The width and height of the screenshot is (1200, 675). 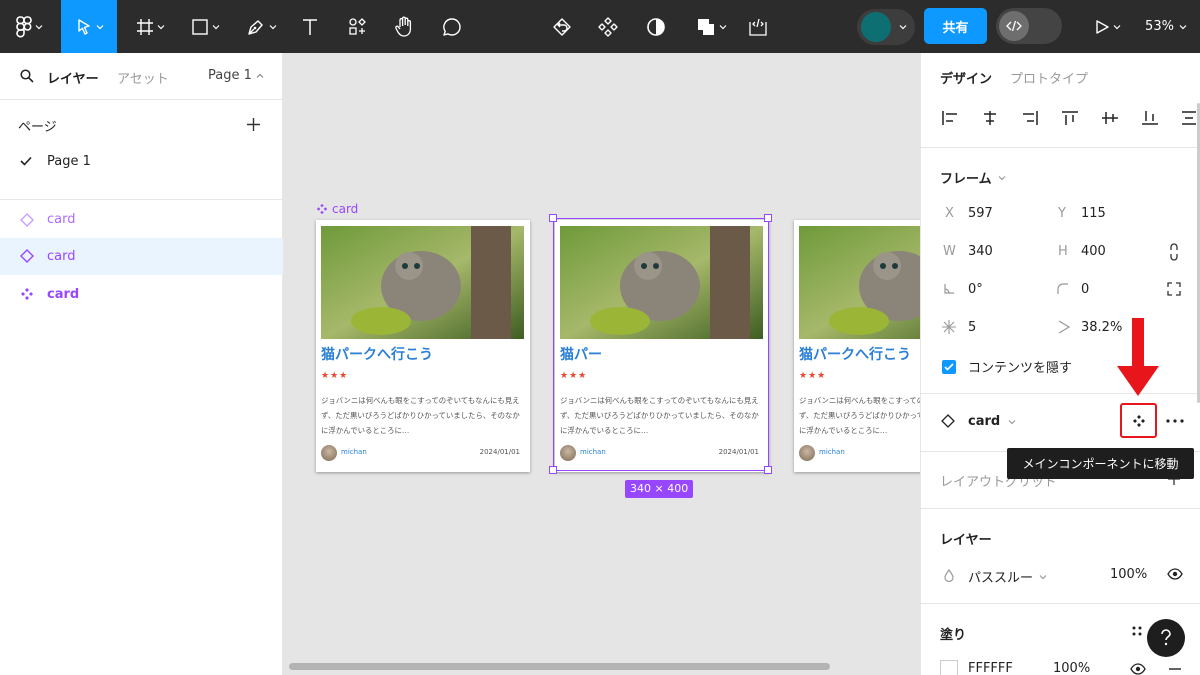 What do you see at coordinates (27, 76) in the screenshot?
I see `search-icon` at bounding box center [27, 76].